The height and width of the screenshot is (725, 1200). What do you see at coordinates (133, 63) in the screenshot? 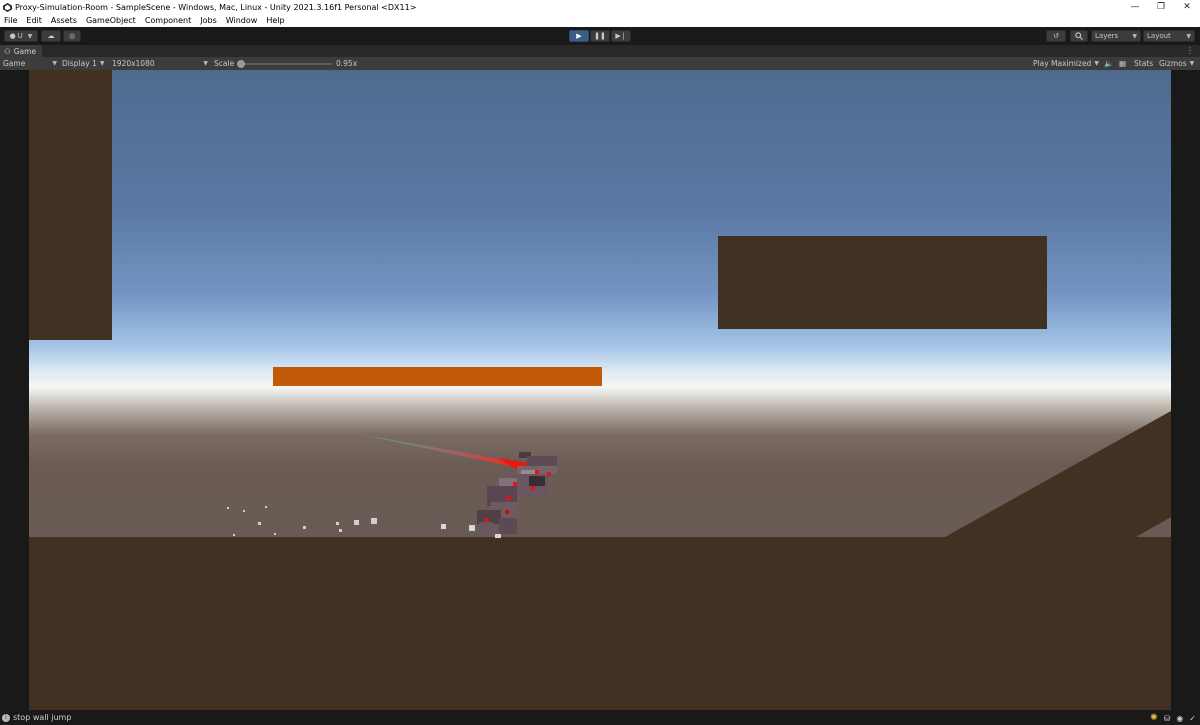
I see `resolution-label: 1920x1080` at bounding box center [133, 63].